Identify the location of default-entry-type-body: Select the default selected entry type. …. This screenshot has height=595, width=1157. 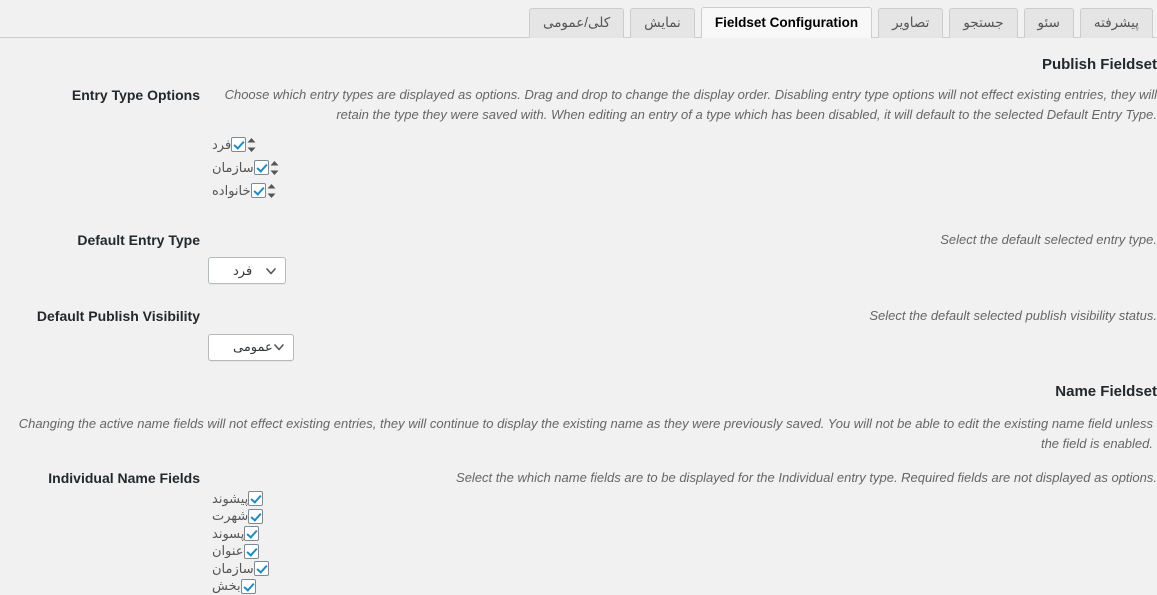
(678, 257).